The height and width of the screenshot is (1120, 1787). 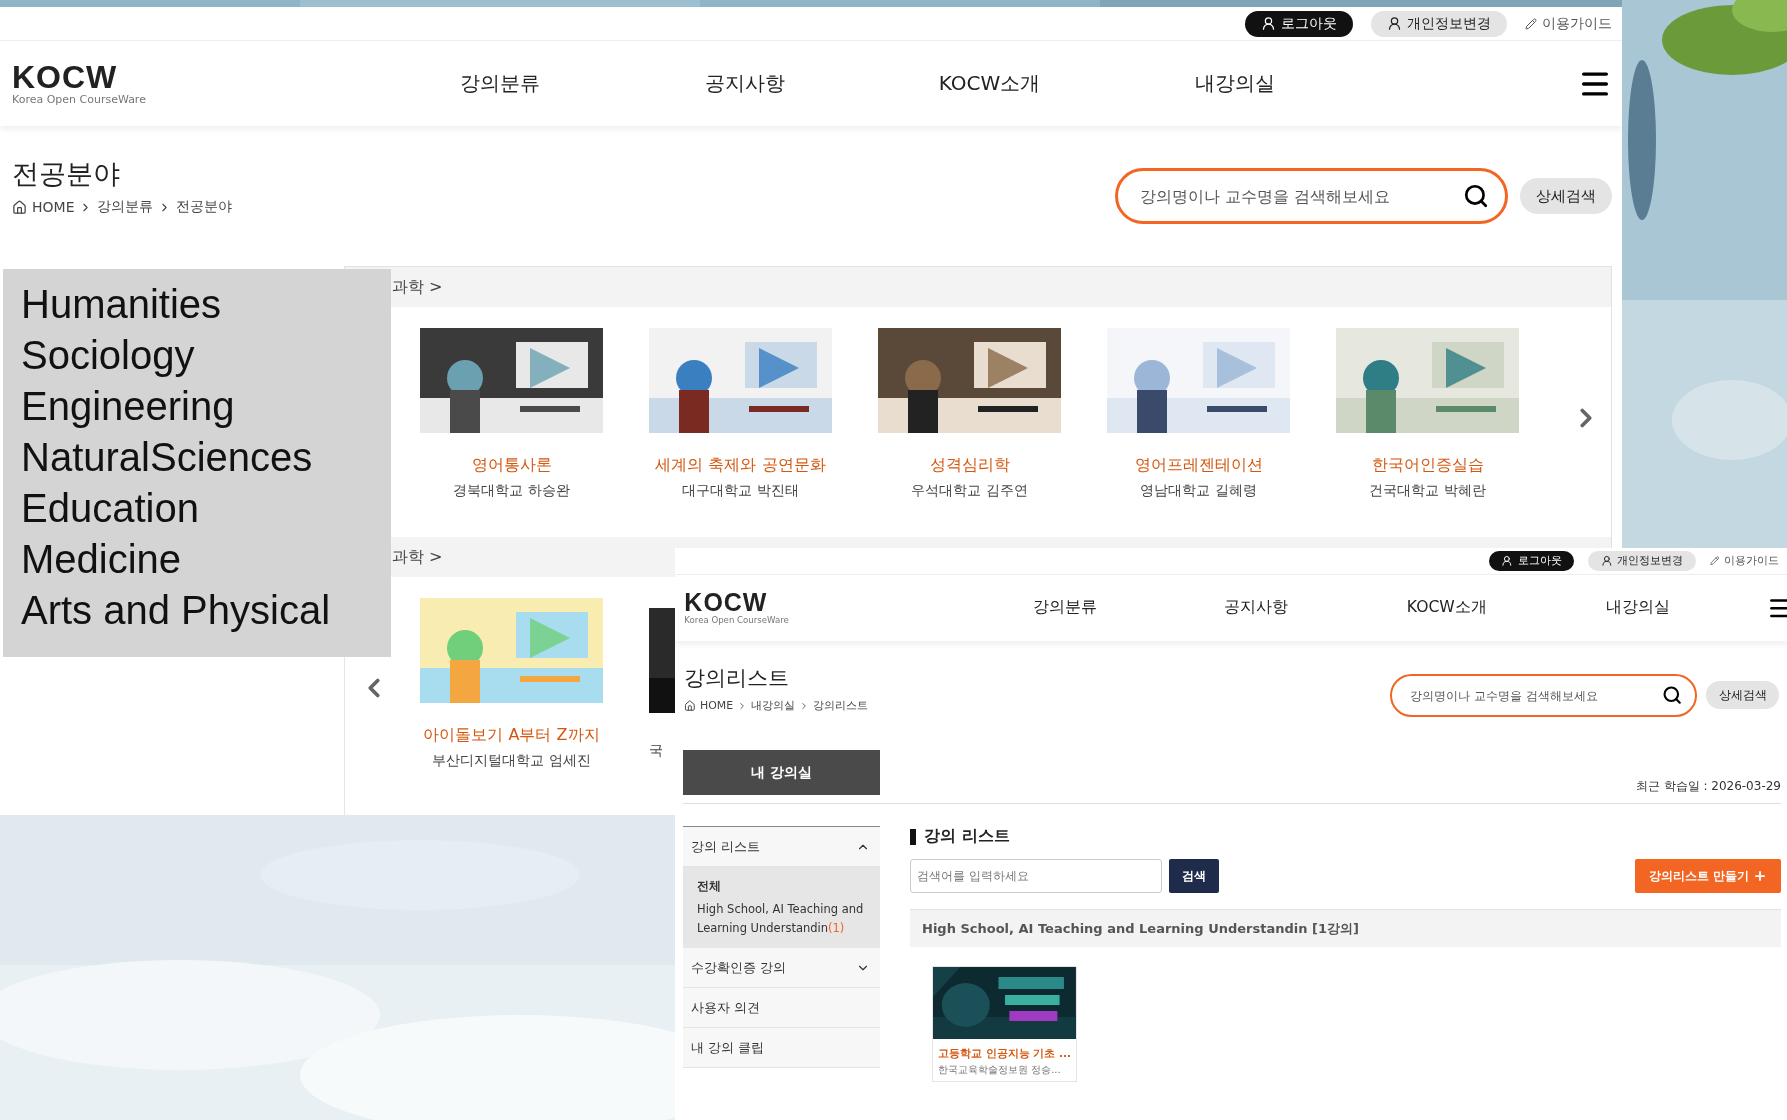 I want to click on sidebar-subitem: High School, AI Teaching and Learning Understandin(1), so click(x=781, y=919).